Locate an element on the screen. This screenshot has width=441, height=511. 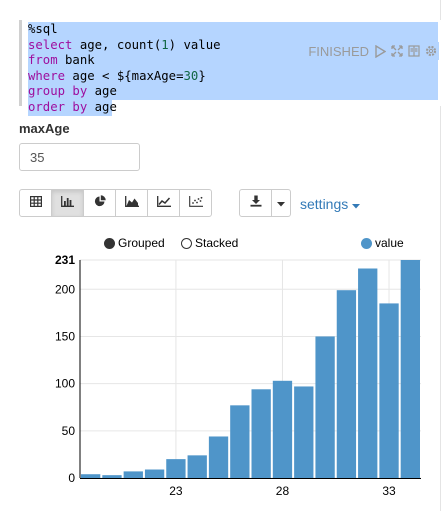
series-dot-icon is located at coordinates (366, 243).